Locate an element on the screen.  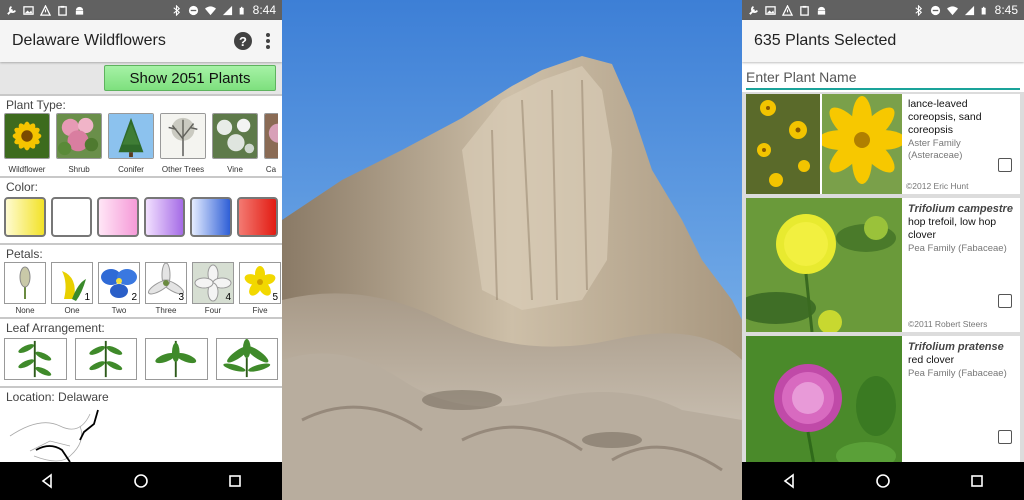
wildflower-image is located at coordinates (27, 136).